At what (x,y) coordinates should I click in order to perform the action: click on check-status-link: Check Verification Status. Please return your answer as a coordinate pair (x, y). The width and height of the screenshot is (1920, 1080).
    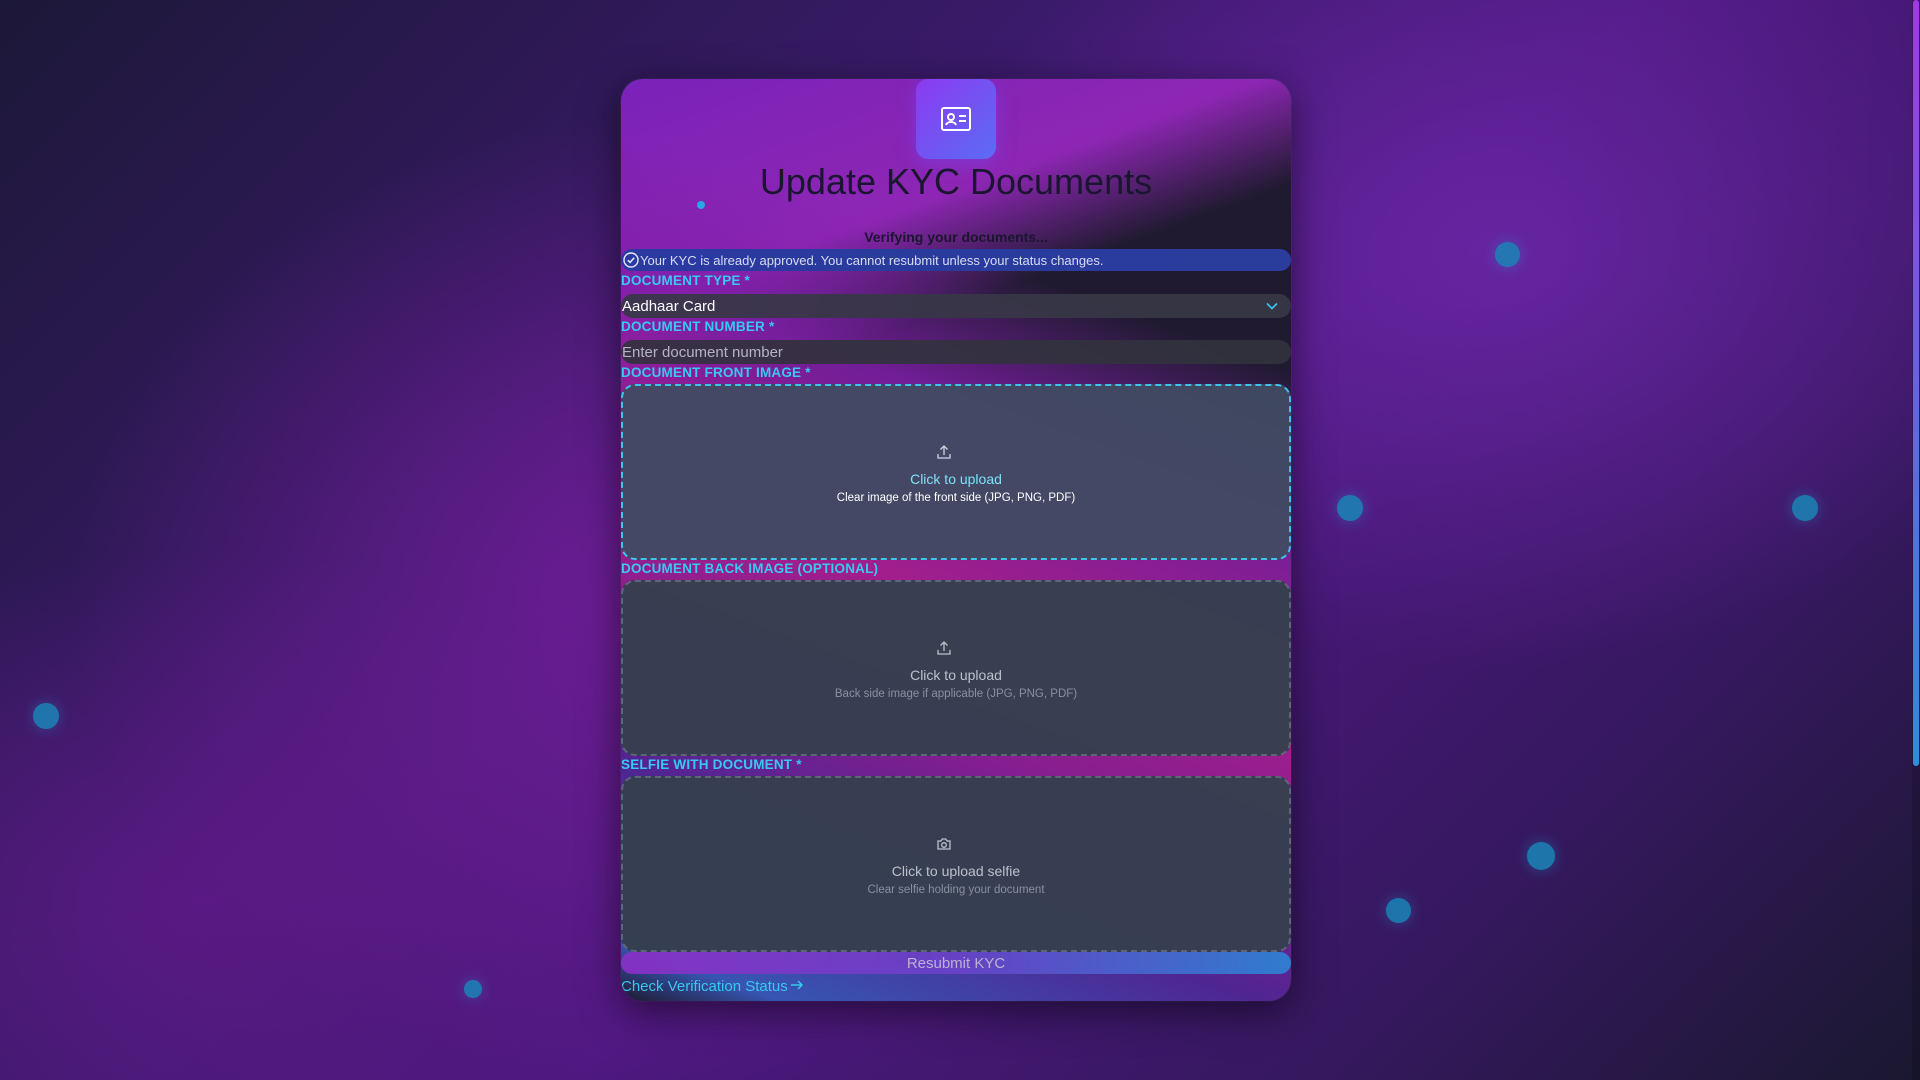
    Looking at the image, I should click on (712, 986).